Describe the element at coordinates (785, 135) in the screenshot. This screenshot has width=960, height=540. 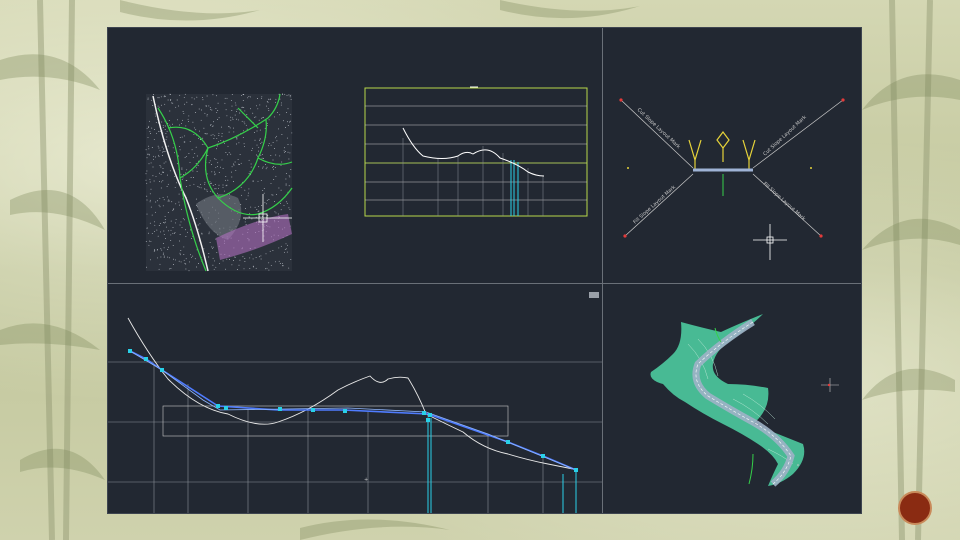
I see `cut-slope-label-right: Cut Slope Layout Mark` at that location.